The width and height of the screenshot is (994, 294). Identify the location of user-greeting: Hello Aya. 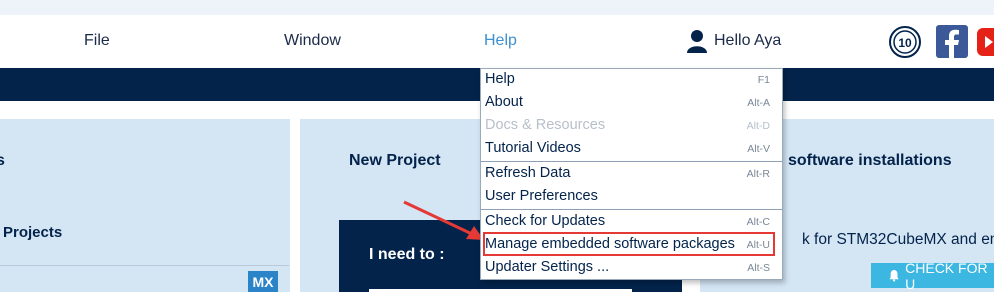
(748, 40).